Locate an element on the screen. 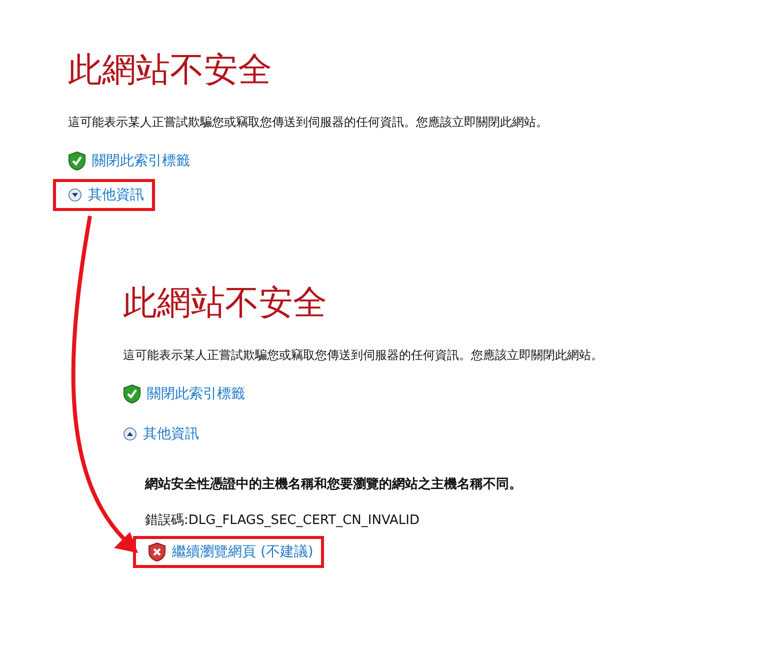 Image resolution: width=770 pixels, height=648 pixels. continue-link: 繼續瀏覽網頁 (不建議) is located at coordinates (231, 552).